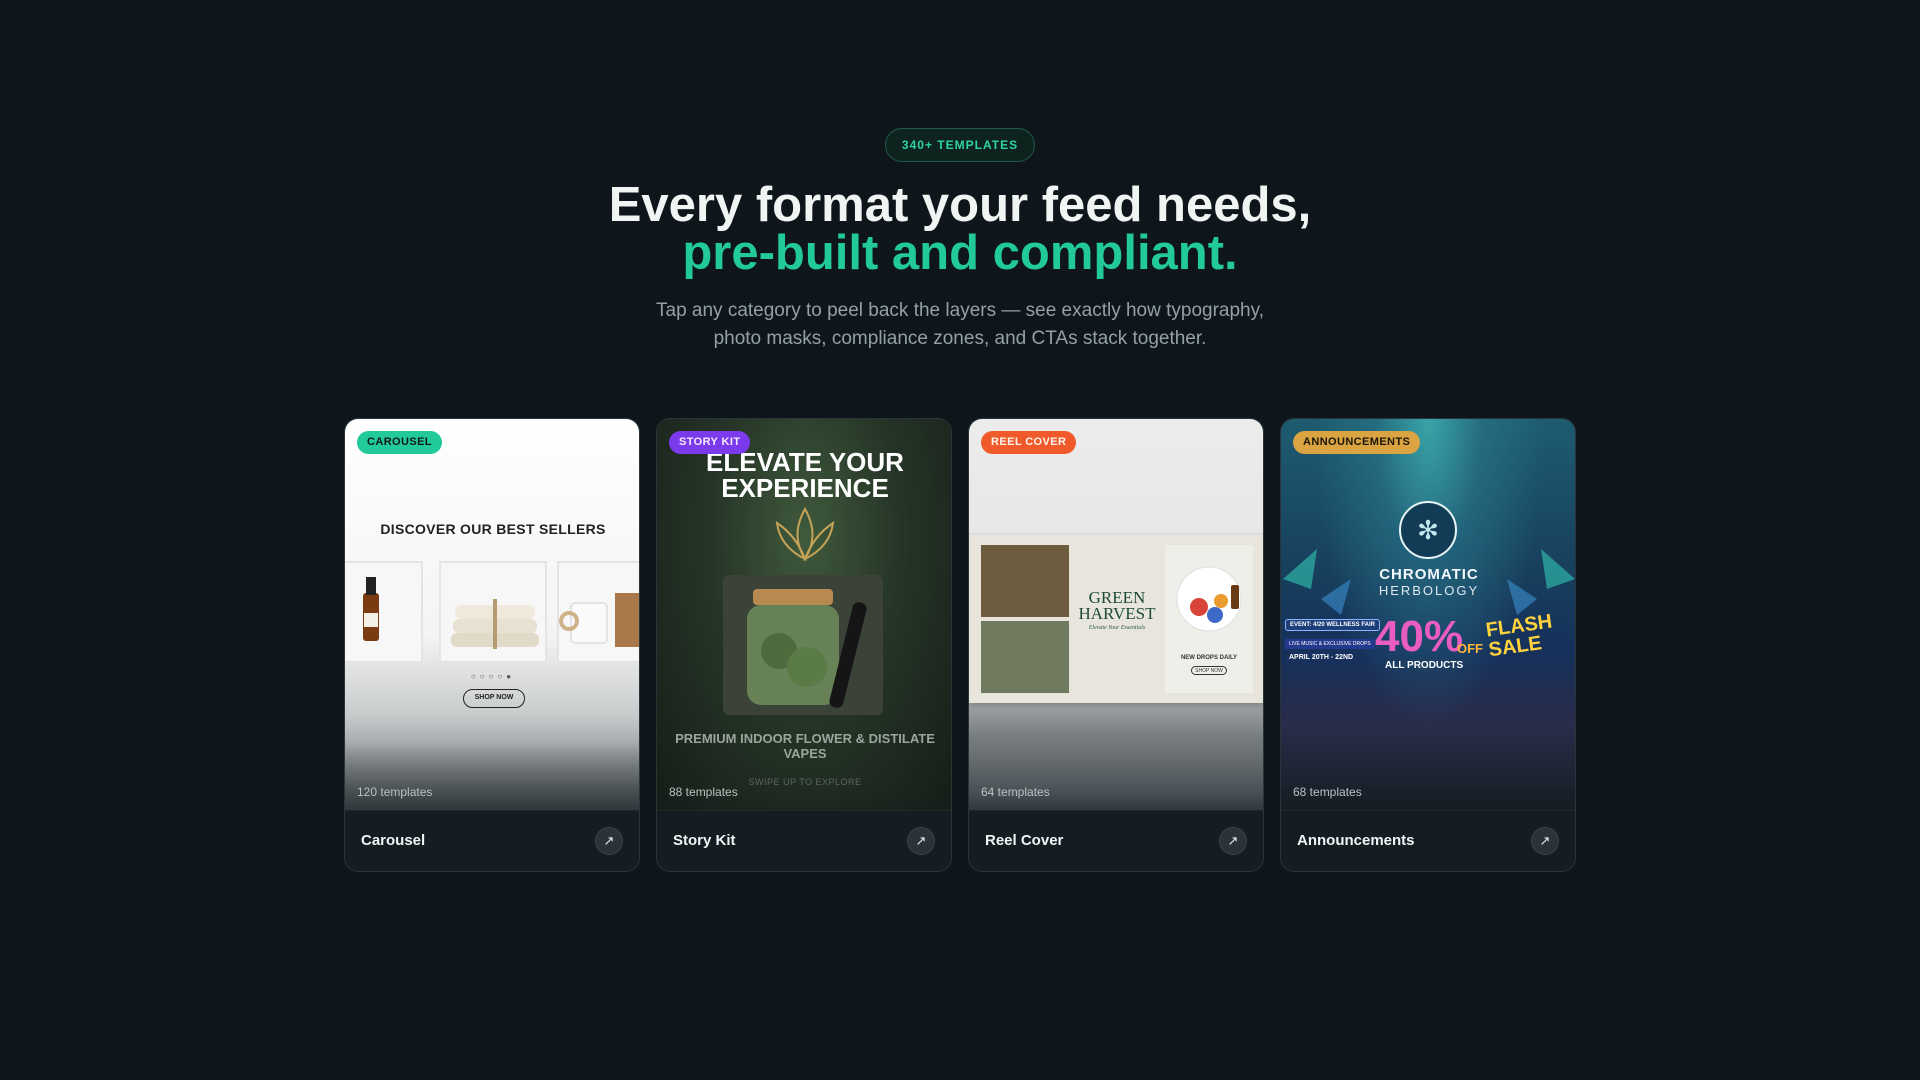 The width and height of the screenshot is (1920, 1080). What do you see at coordinates (1015, 792) in the screenshot?
I see `template-count: 64 templates` at bounding box center [1015, 792].